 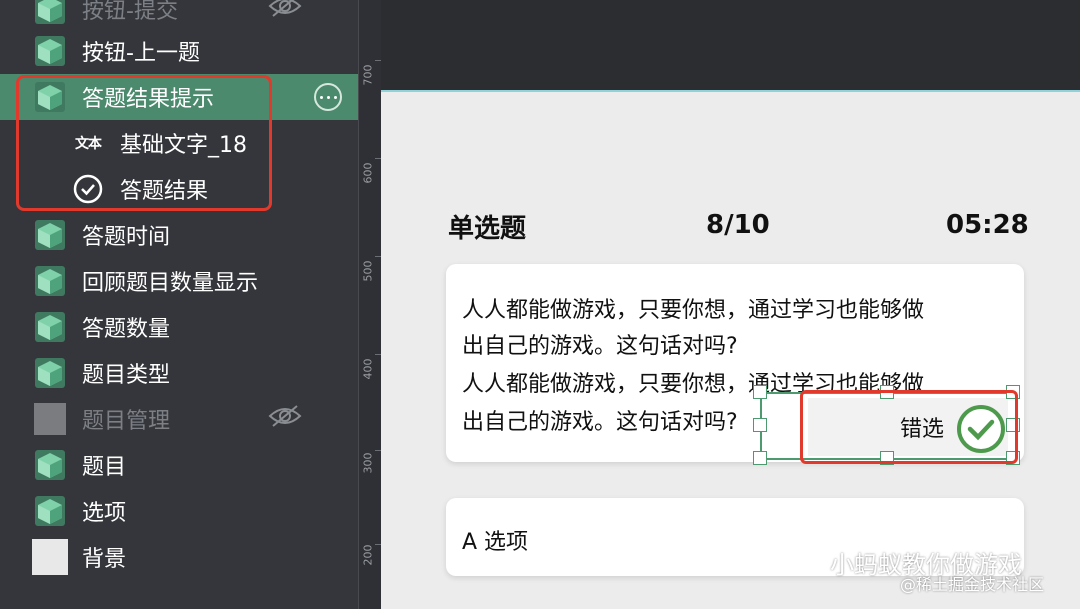 I want to click on layer-label: 回顾题目数量显示, so click(x=170, y=283).